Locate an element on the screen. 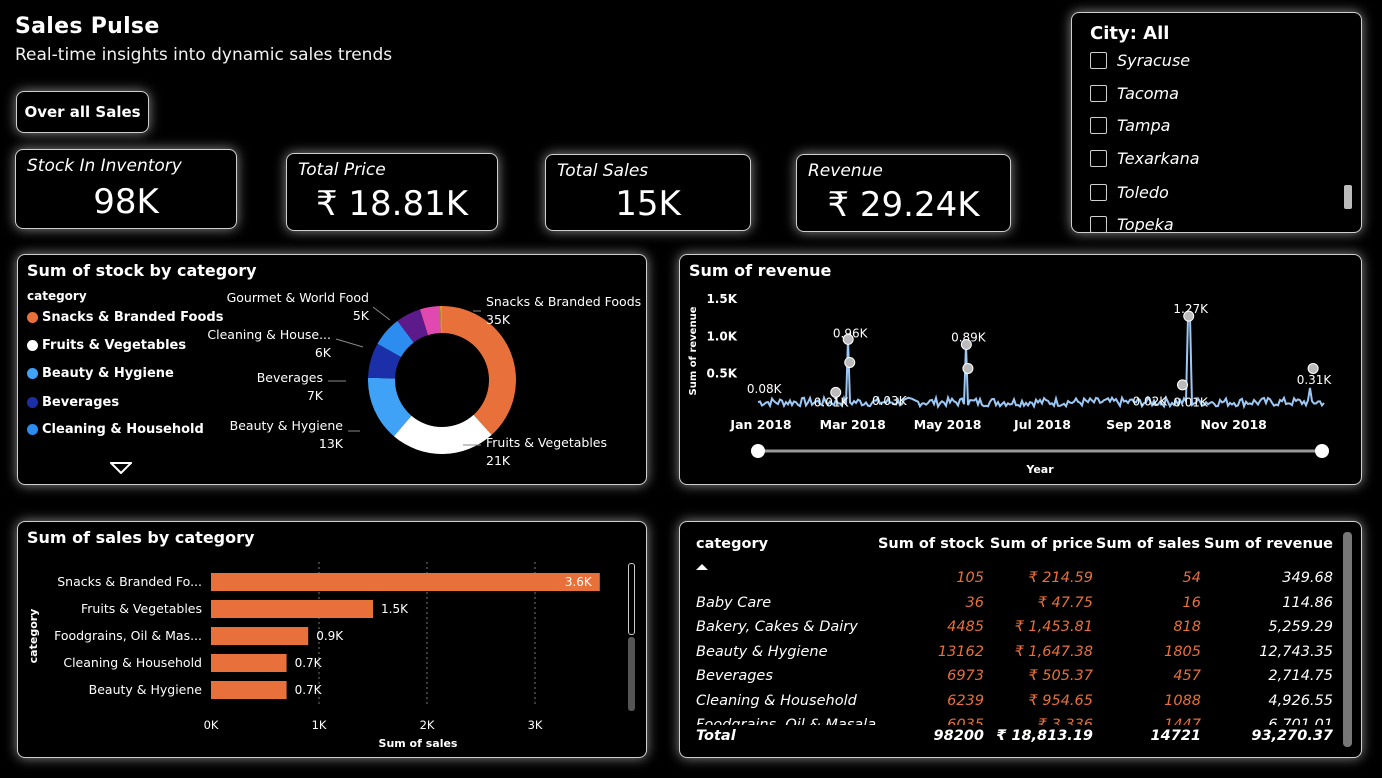 The width and height of the screenshot is (1382, 778). kpi-value: ₹ 18.81K is located at coordinates (392, 204).